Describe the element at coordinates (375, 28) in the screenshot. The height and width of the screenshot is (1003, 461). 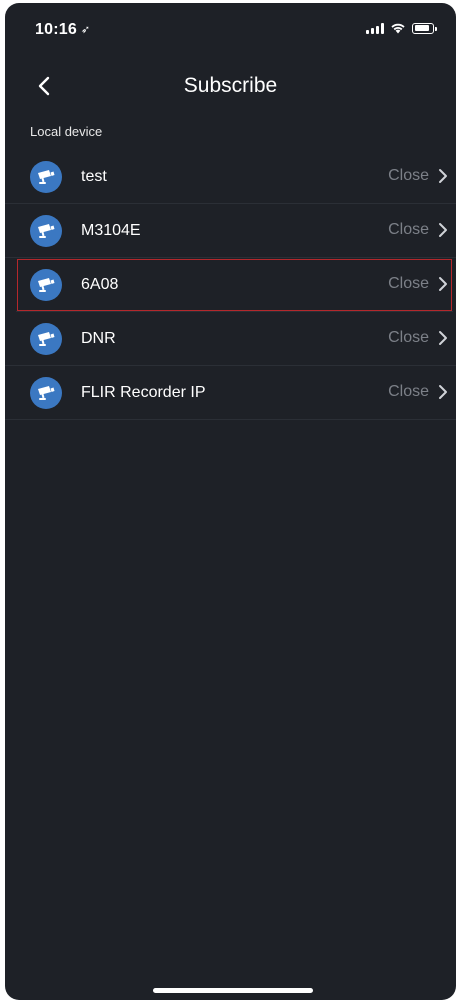
I see `signal-icon` at that location.